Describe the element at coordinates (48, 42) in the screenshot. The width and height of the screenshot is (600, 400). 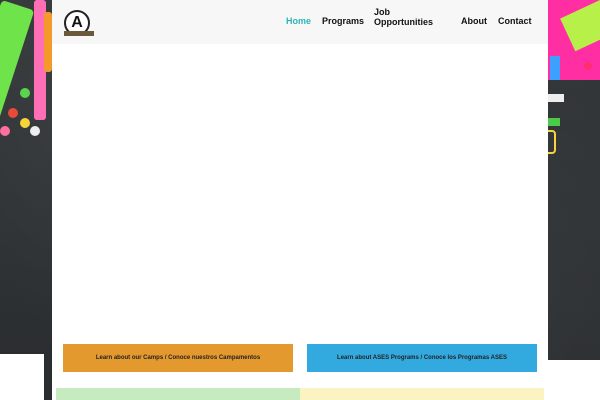
I see `orange-marker-decoration` at that location.